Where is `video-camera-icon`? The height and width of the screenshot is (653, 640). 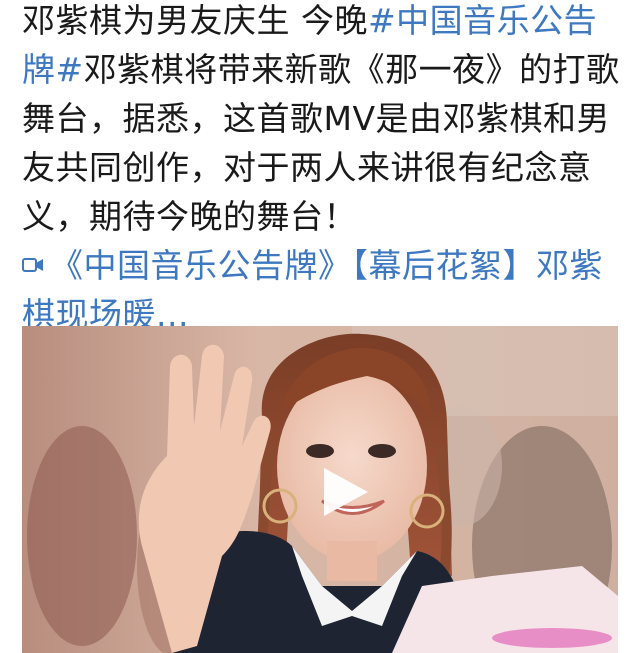 video-camera-icon is located at coordinates (32, 264).